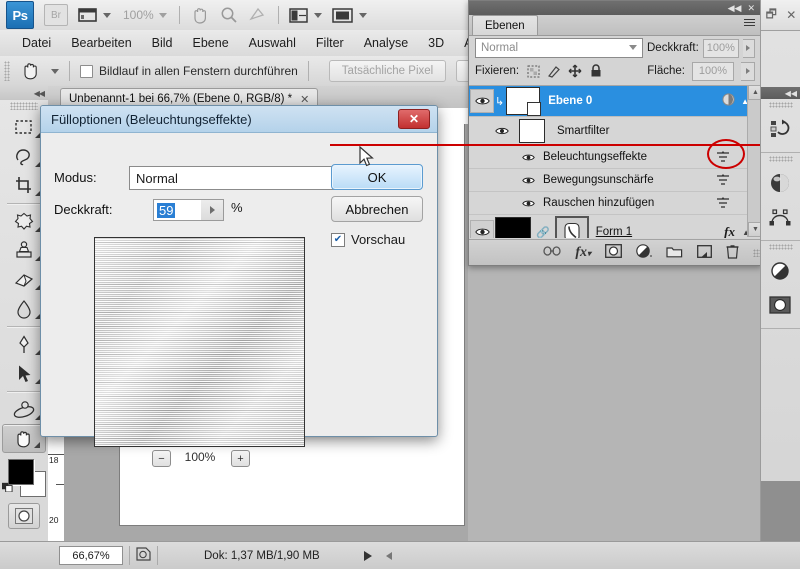 The width and height of the screenshot is (800, 569). What do you see at coordinates (502, 131) in the screenshot?
I see `smartfilter-visibility-toggle` at bounding box center [502, 131].